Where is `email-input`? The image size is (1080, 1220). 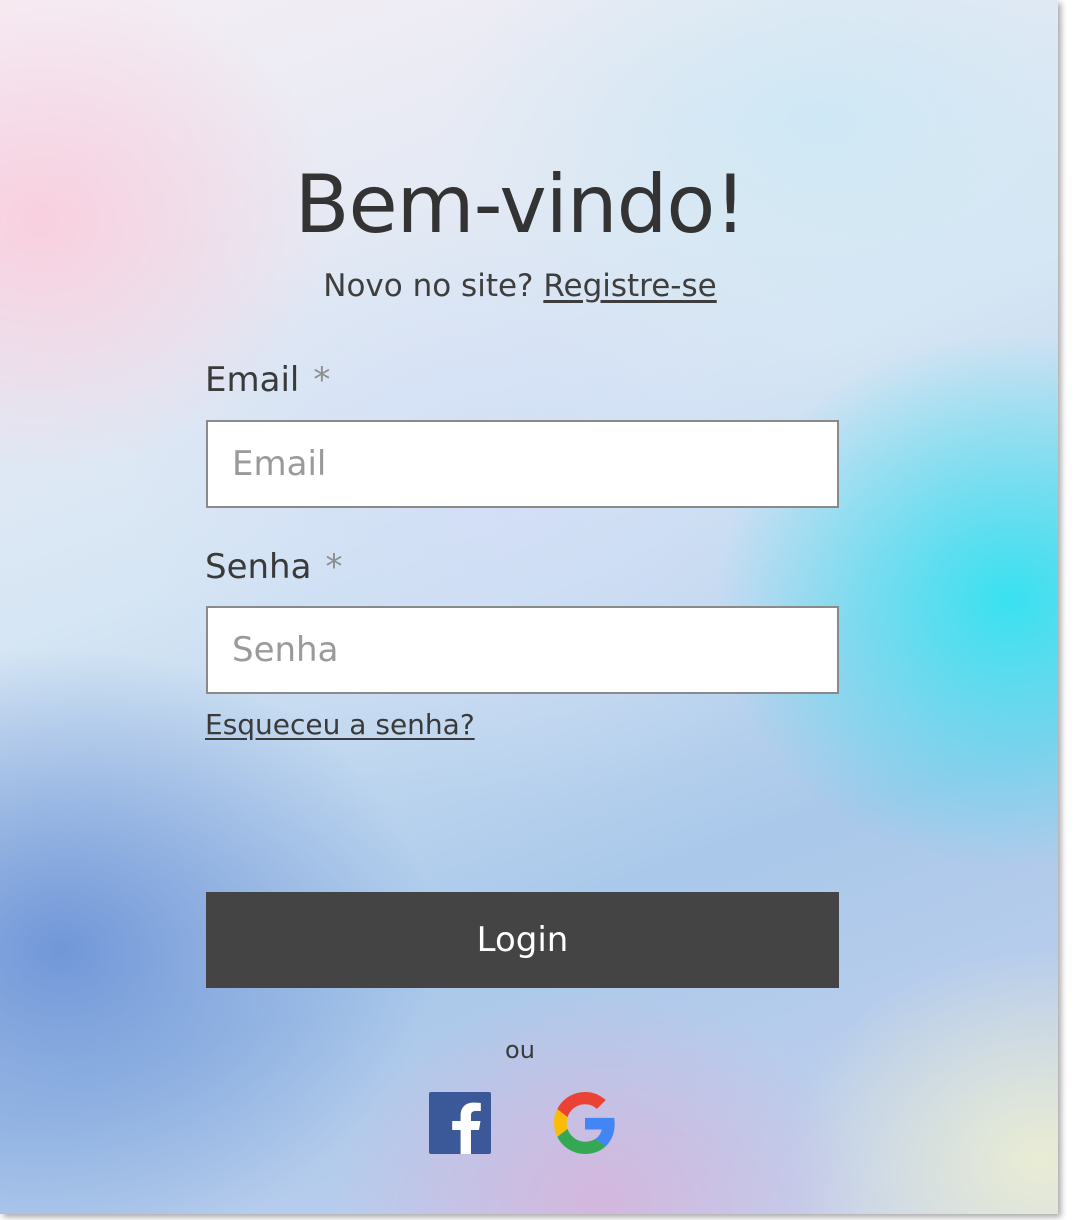 email-input is located at coordinates (522, 464).